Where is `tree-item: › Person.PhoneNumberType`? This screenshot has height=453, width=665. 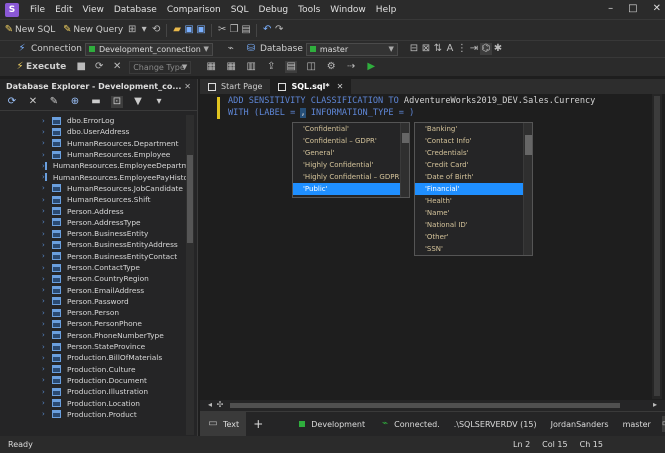 tree-item: › Person.PhoneNumberType is located at coordinates (93, 335).